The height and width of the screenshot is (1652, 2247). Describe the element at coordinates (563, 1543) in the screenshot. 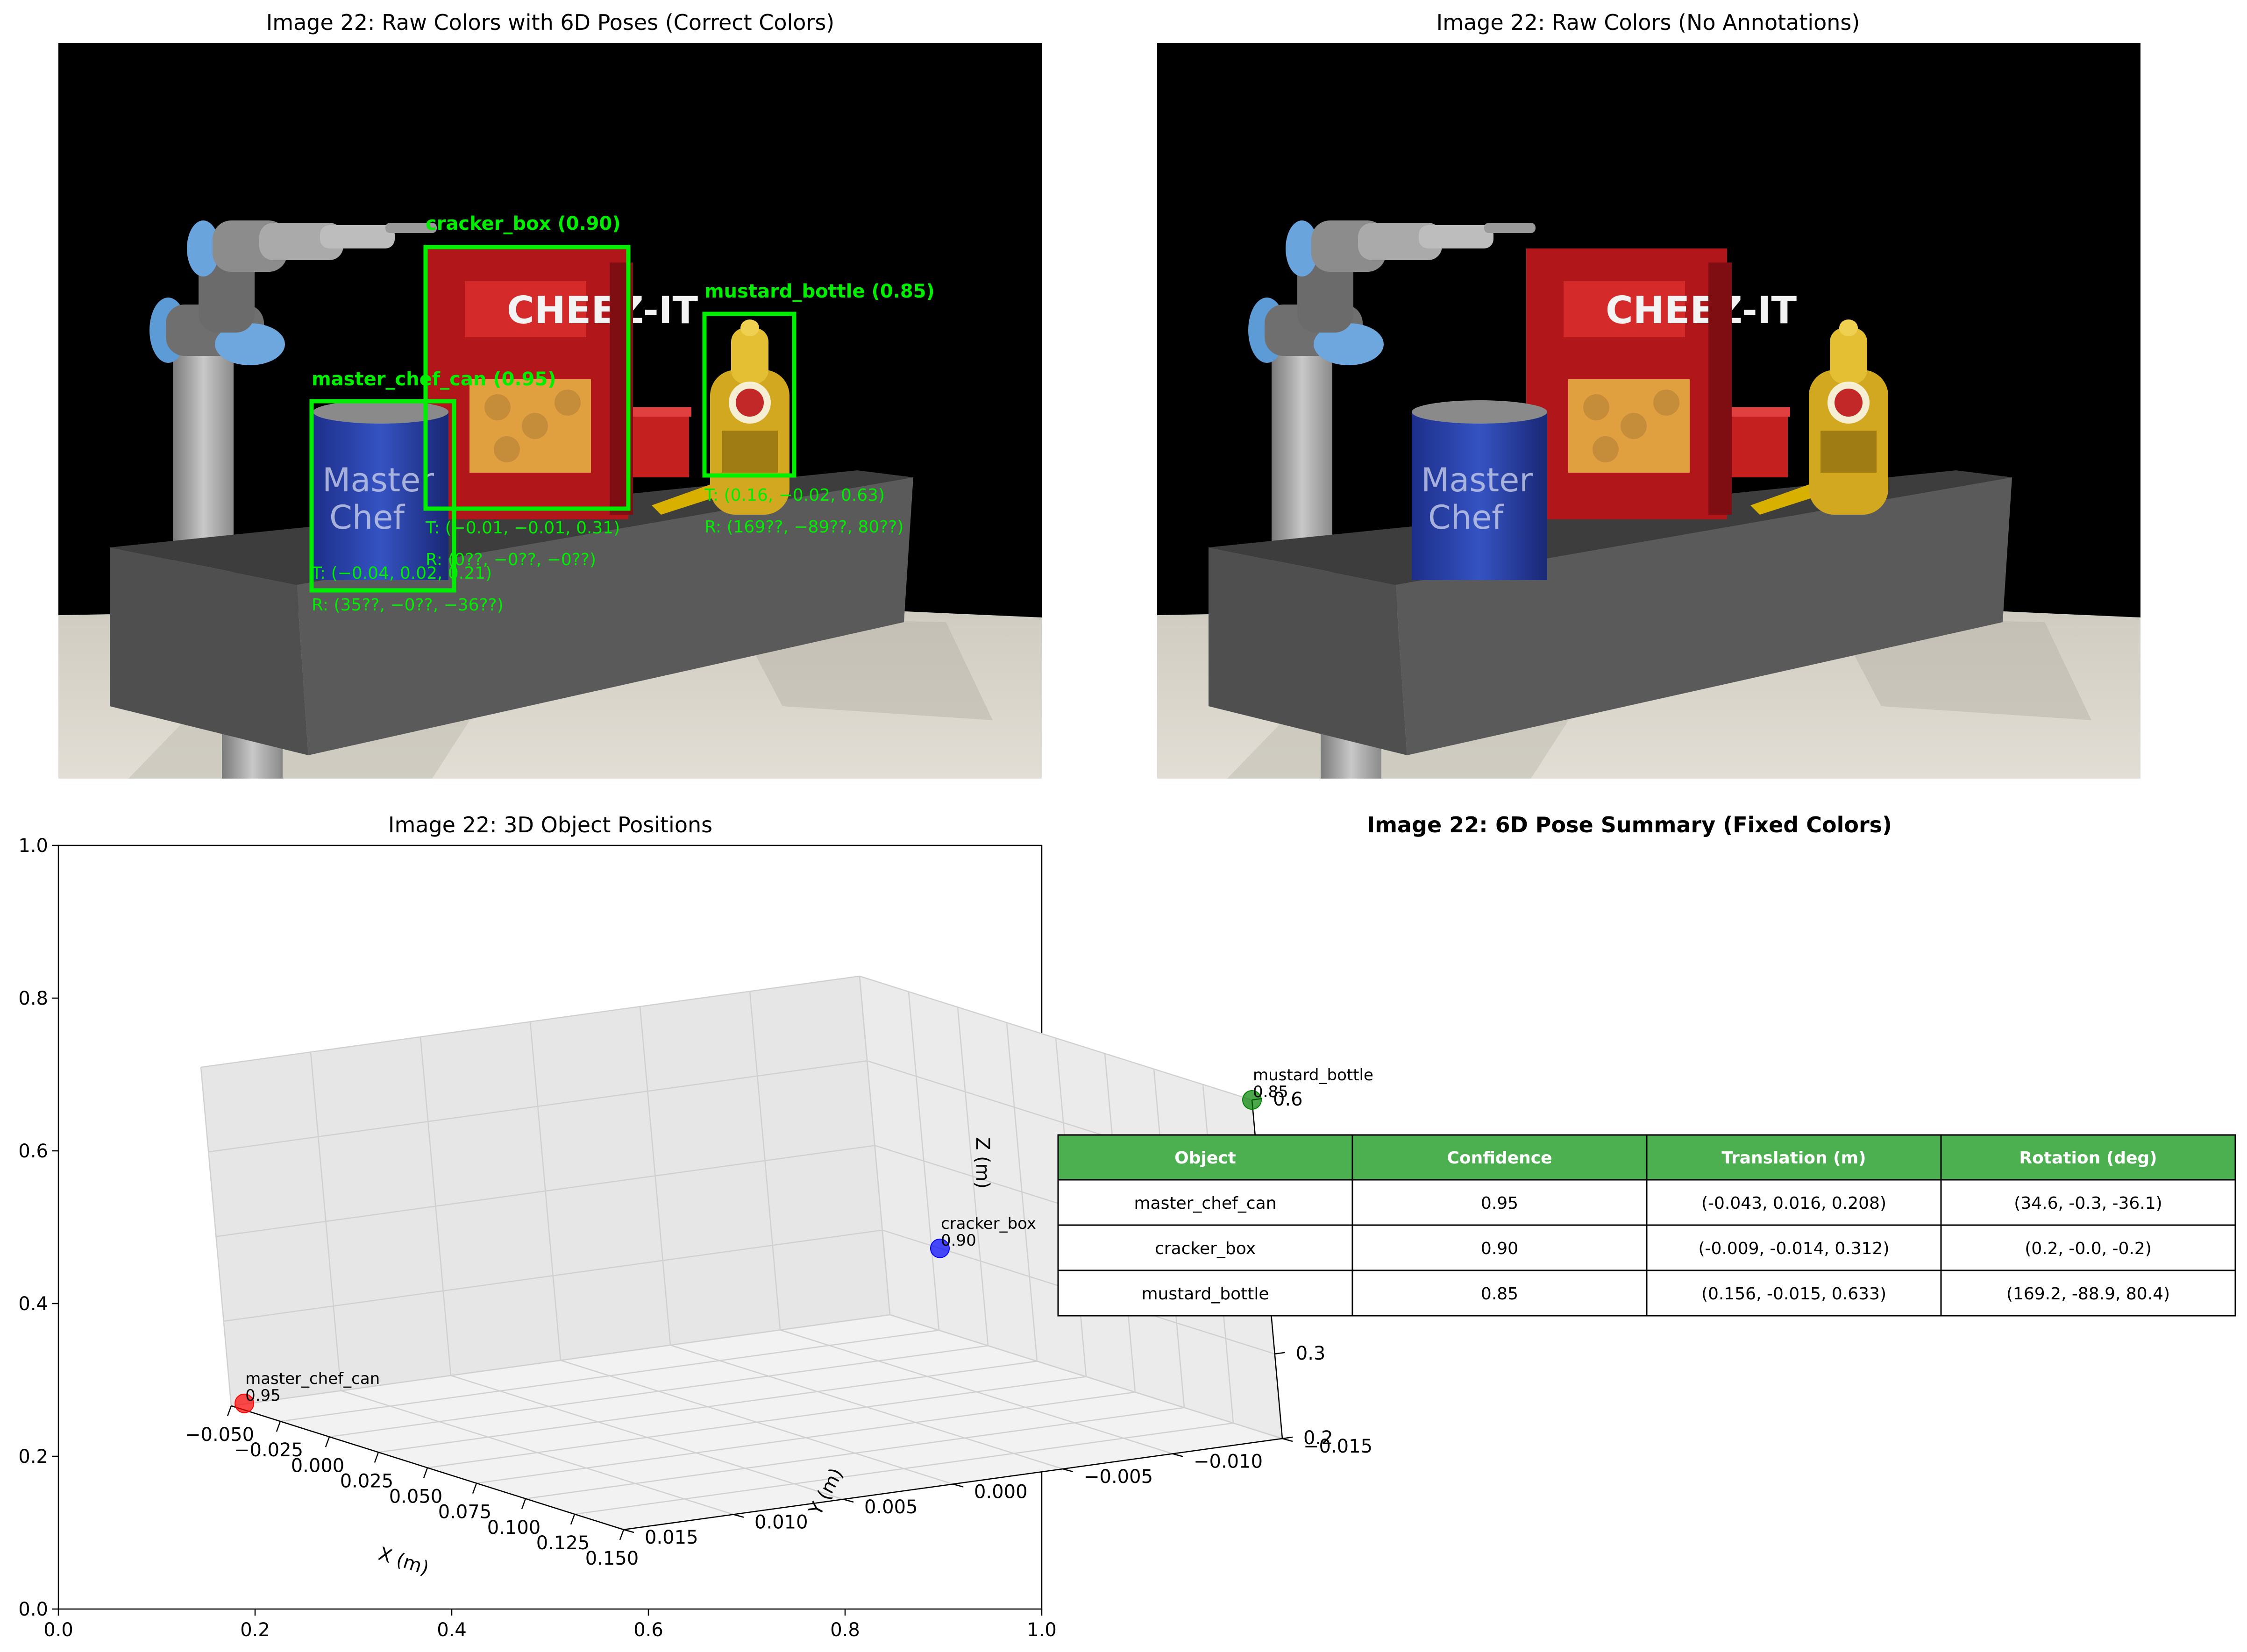

I see `x-tick-label: 0.125` at that location.